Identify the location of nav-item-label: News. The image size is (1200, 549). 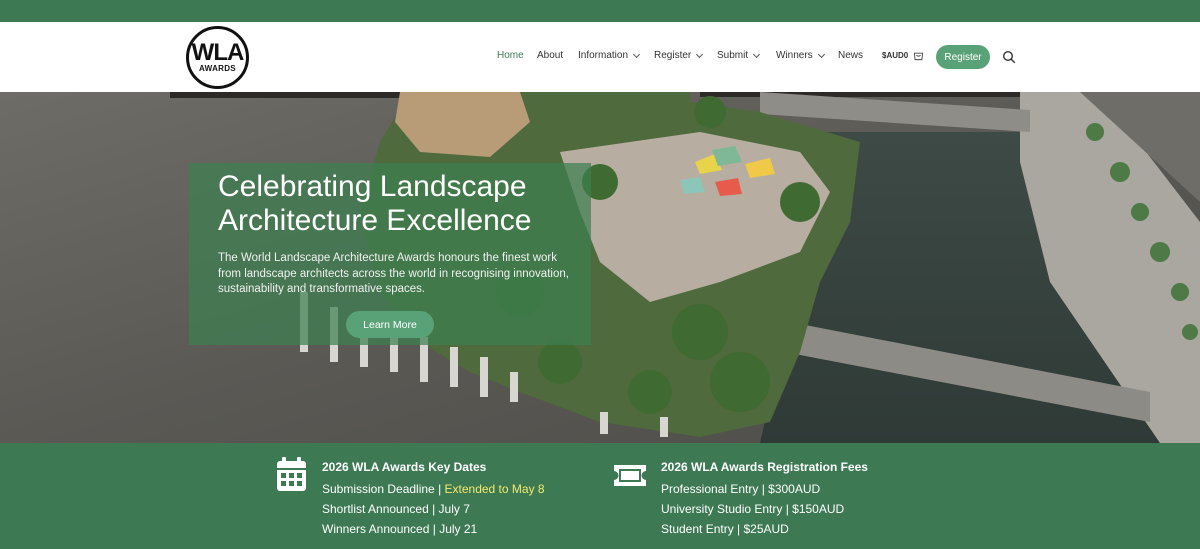
(851, 55).